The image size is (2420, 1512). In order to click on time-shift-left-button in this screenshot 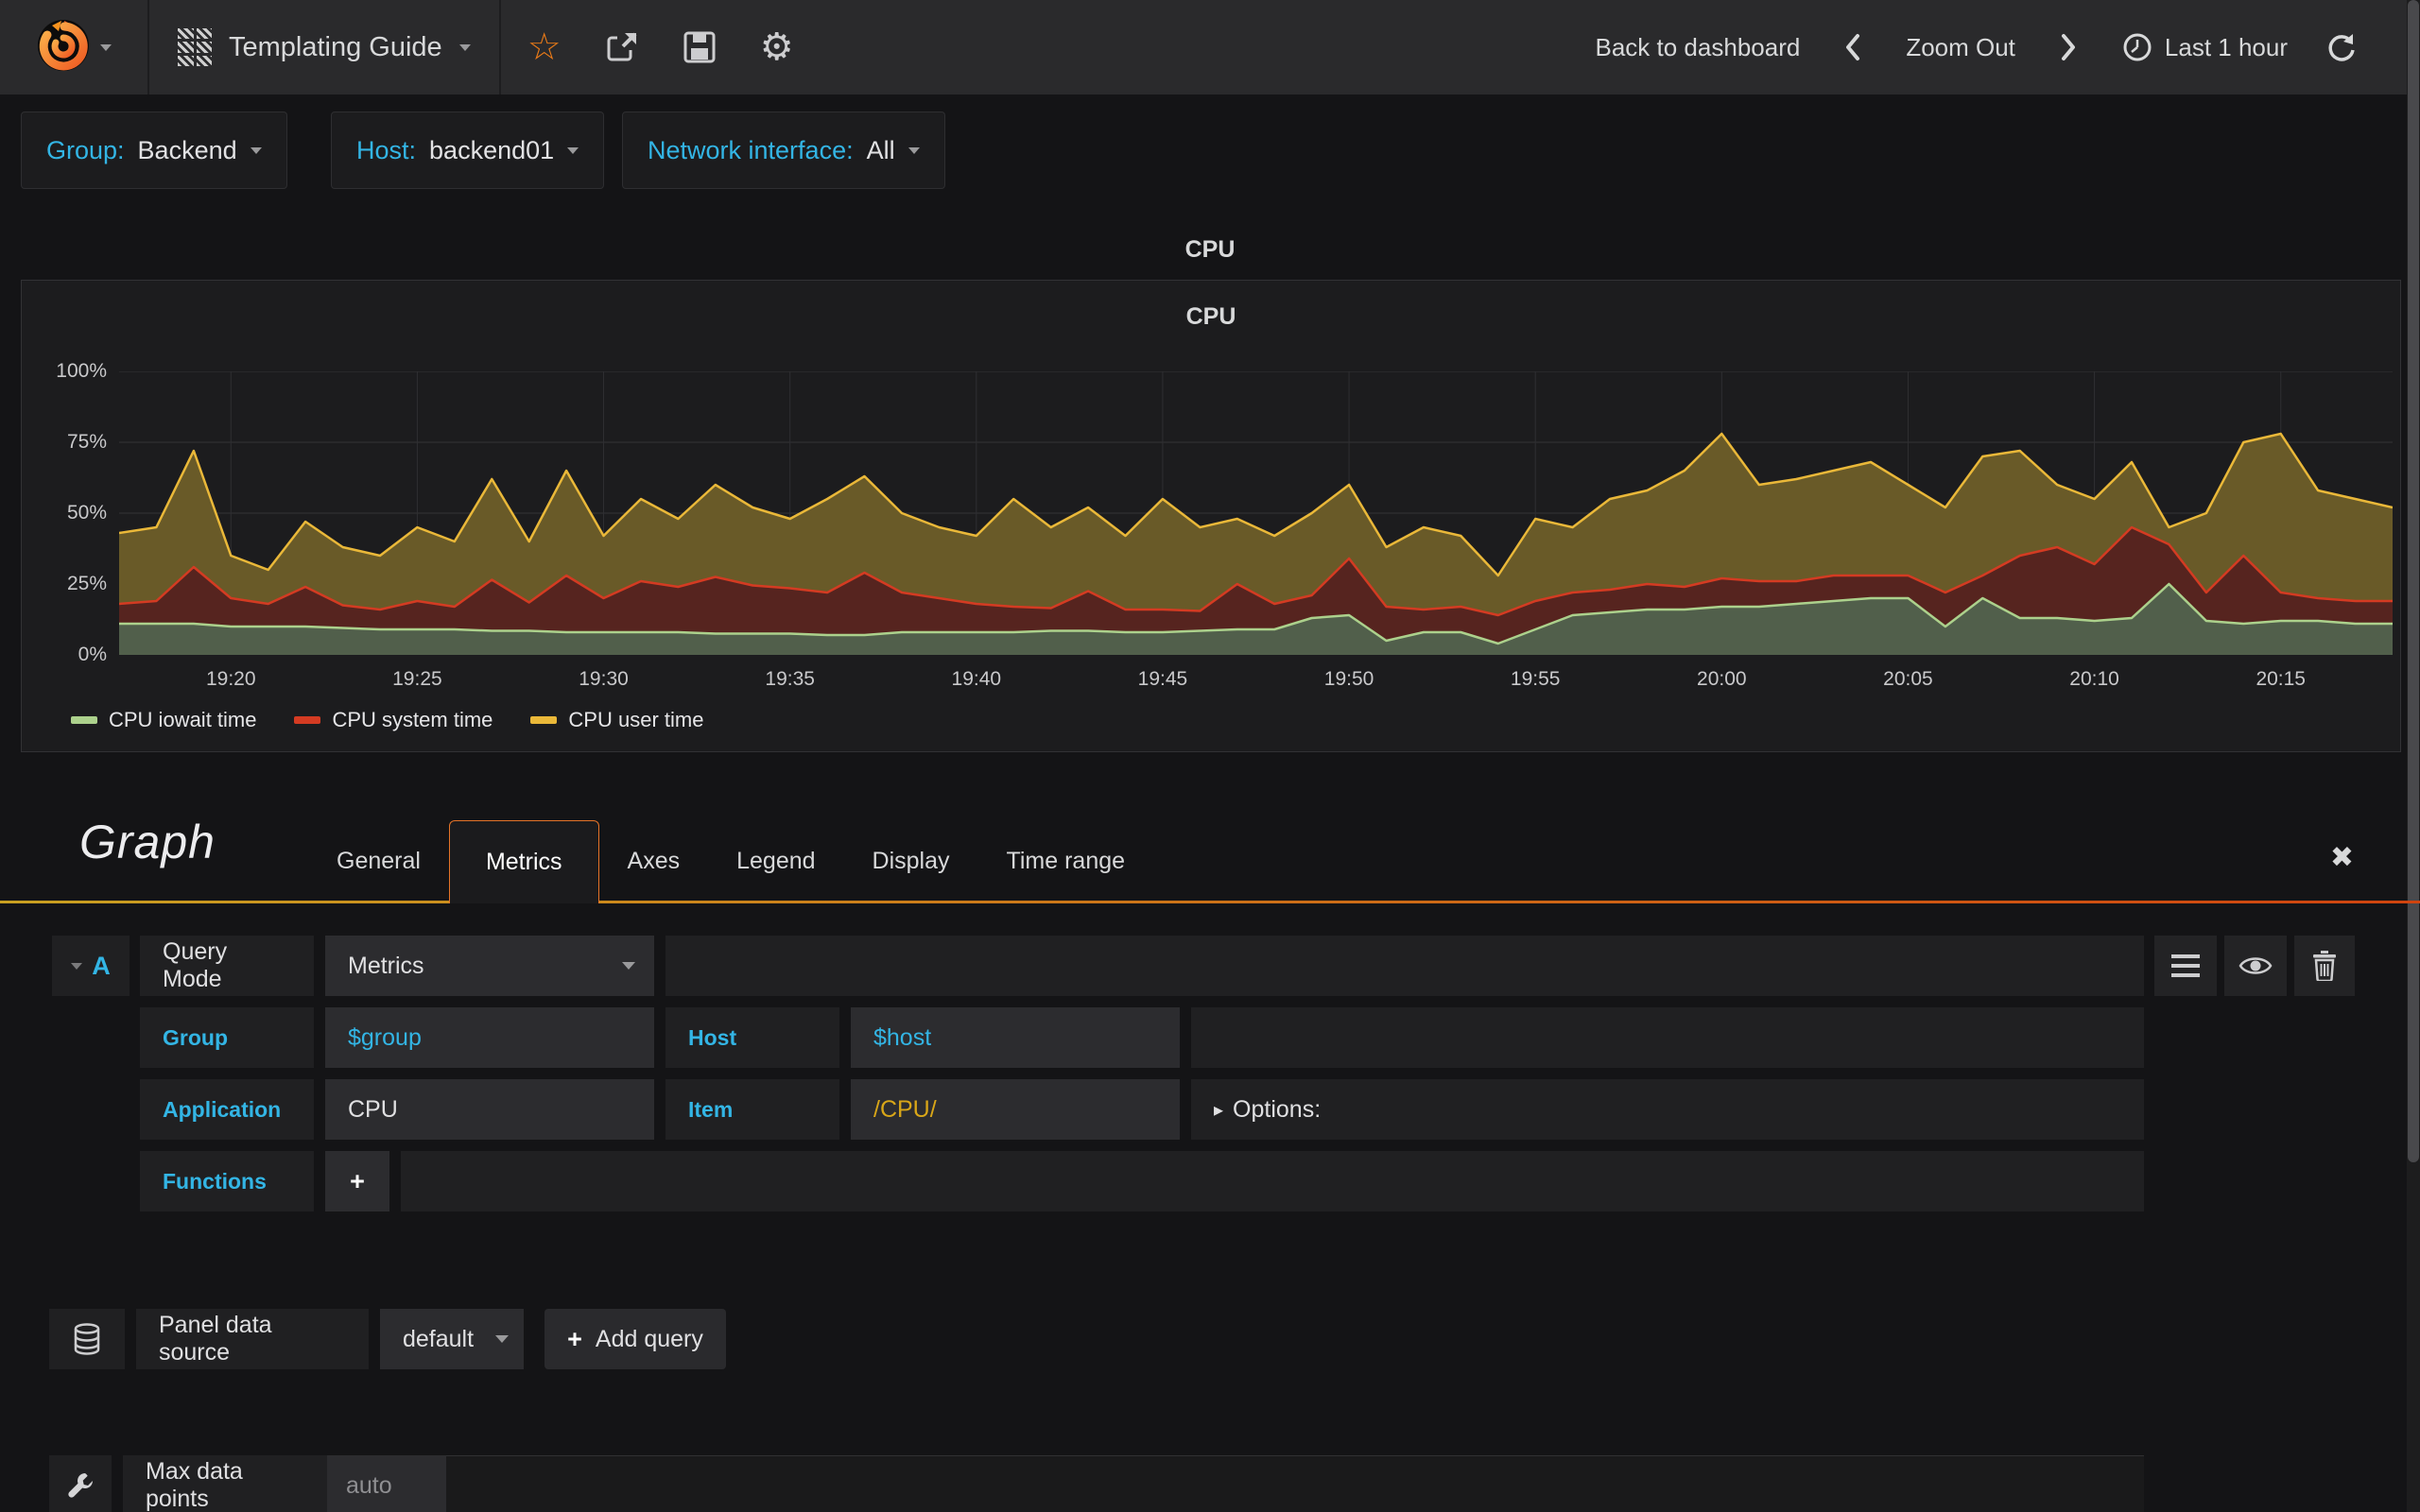, I will do `click(1853, 47)`.